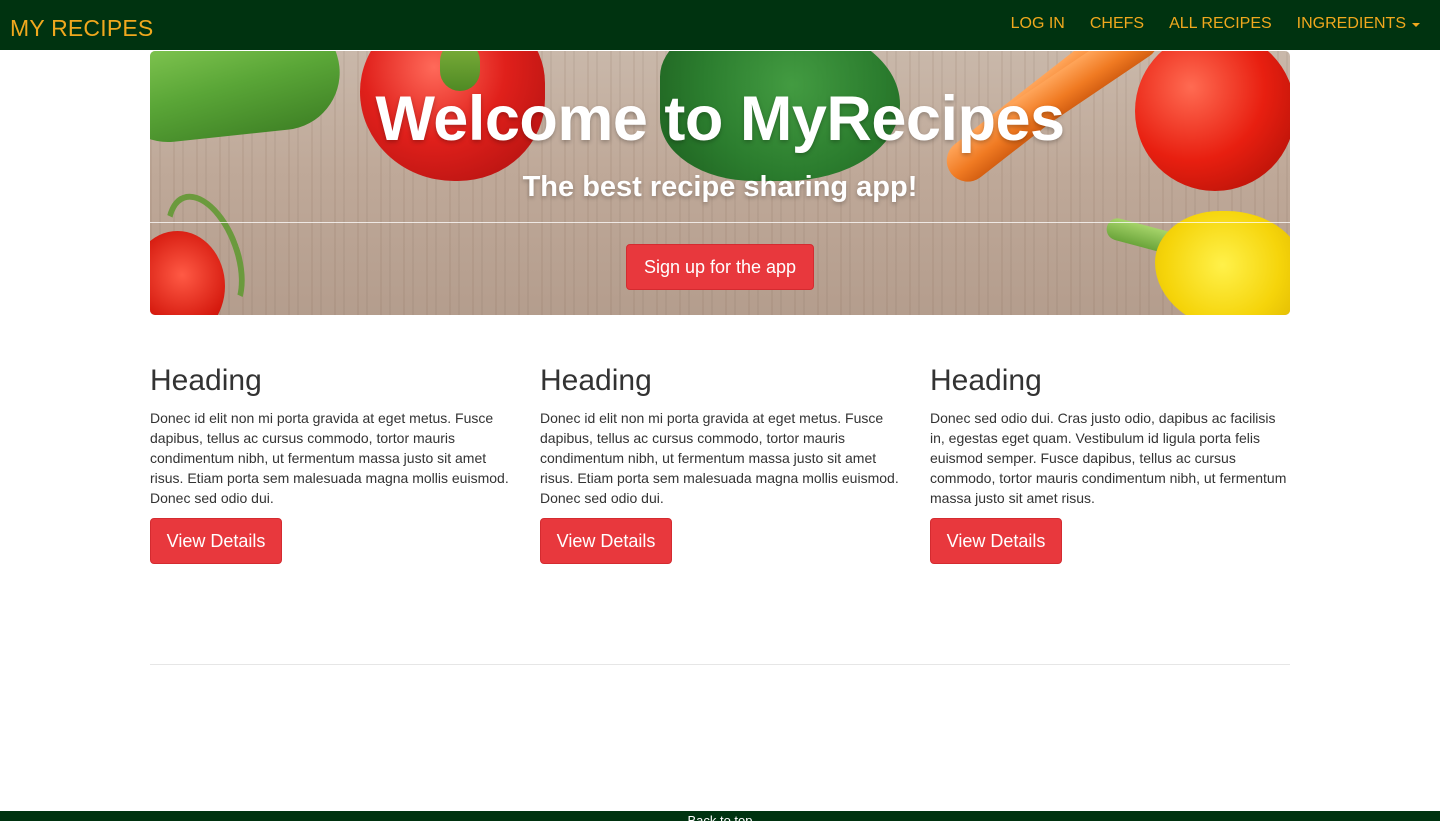 This screenshot has height=821, width=1440. Describe the element at coordinates (1222, 263) in the screenshot. I see `yellow-pepper-image` at that location.